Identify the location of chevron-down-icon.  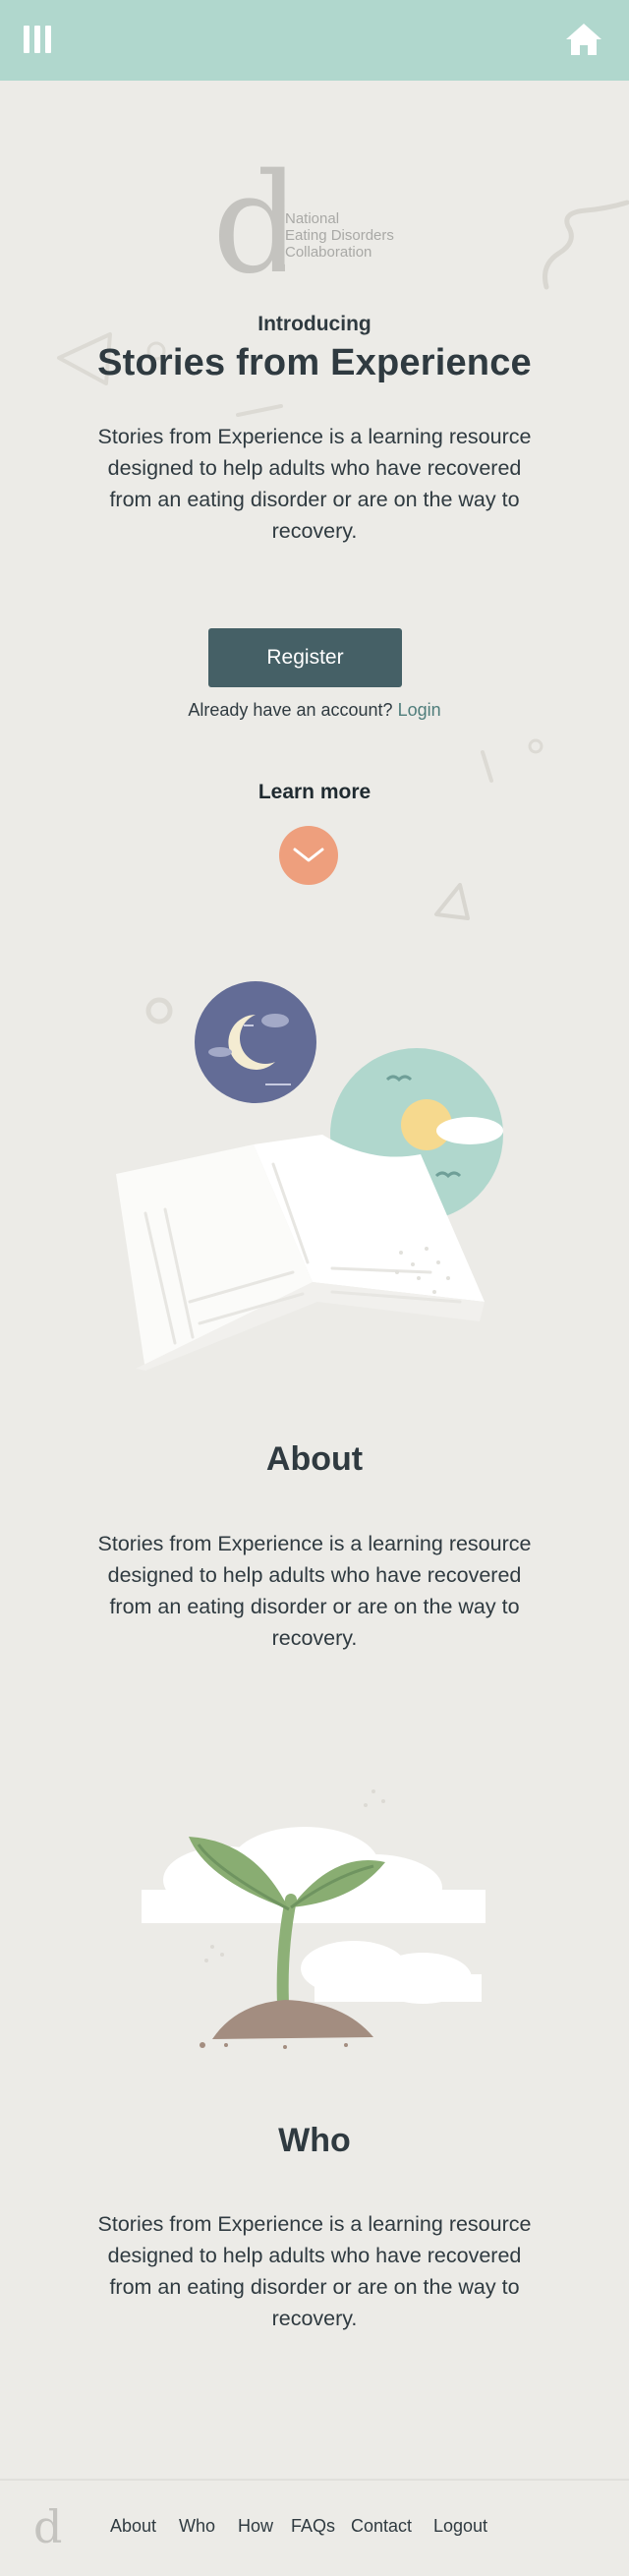
(308, 855).